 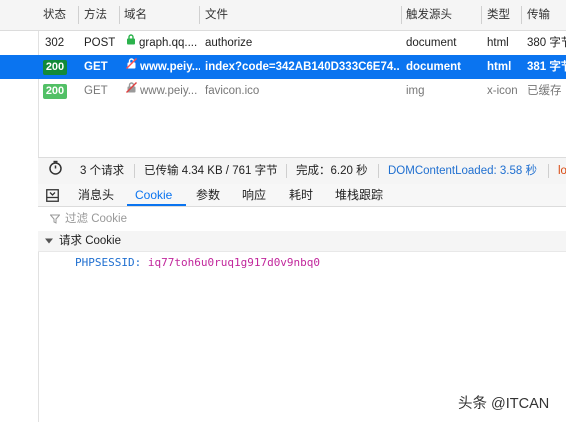 I want to click on finish-time: 完成：6.20 秒, so click(x=332, y=171).